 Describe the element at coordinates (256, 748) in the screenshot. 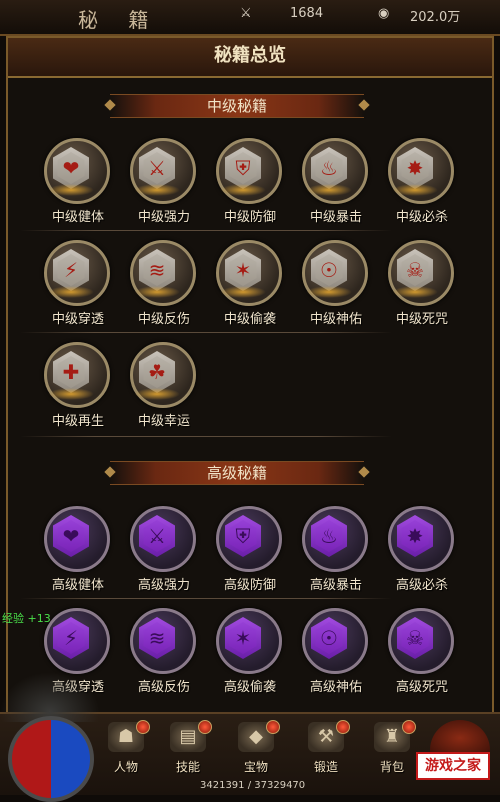

I see `nav-button: ◆ 宝物` at that location.